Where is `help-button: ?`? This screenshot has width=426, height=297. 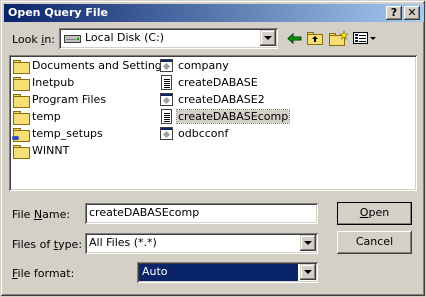 help-button: ? is located at coordinates (394, 13).